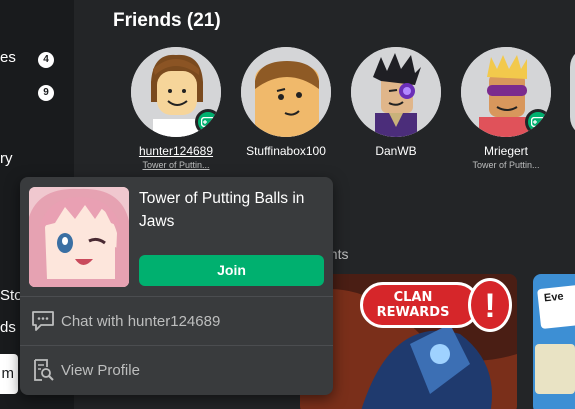 This screenshot has width=575, height=409. I want to click on sidebar-item-messages: es, so click(8, 57).